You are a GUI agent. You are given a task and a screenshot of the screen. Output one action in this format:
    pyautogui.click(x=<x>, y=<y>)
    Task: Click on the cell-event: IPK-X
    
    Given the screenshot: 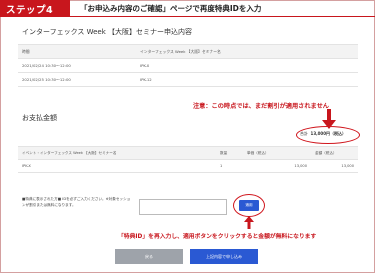 What is the action you would take?
    pyautogui.click(x=117, y=166)
    